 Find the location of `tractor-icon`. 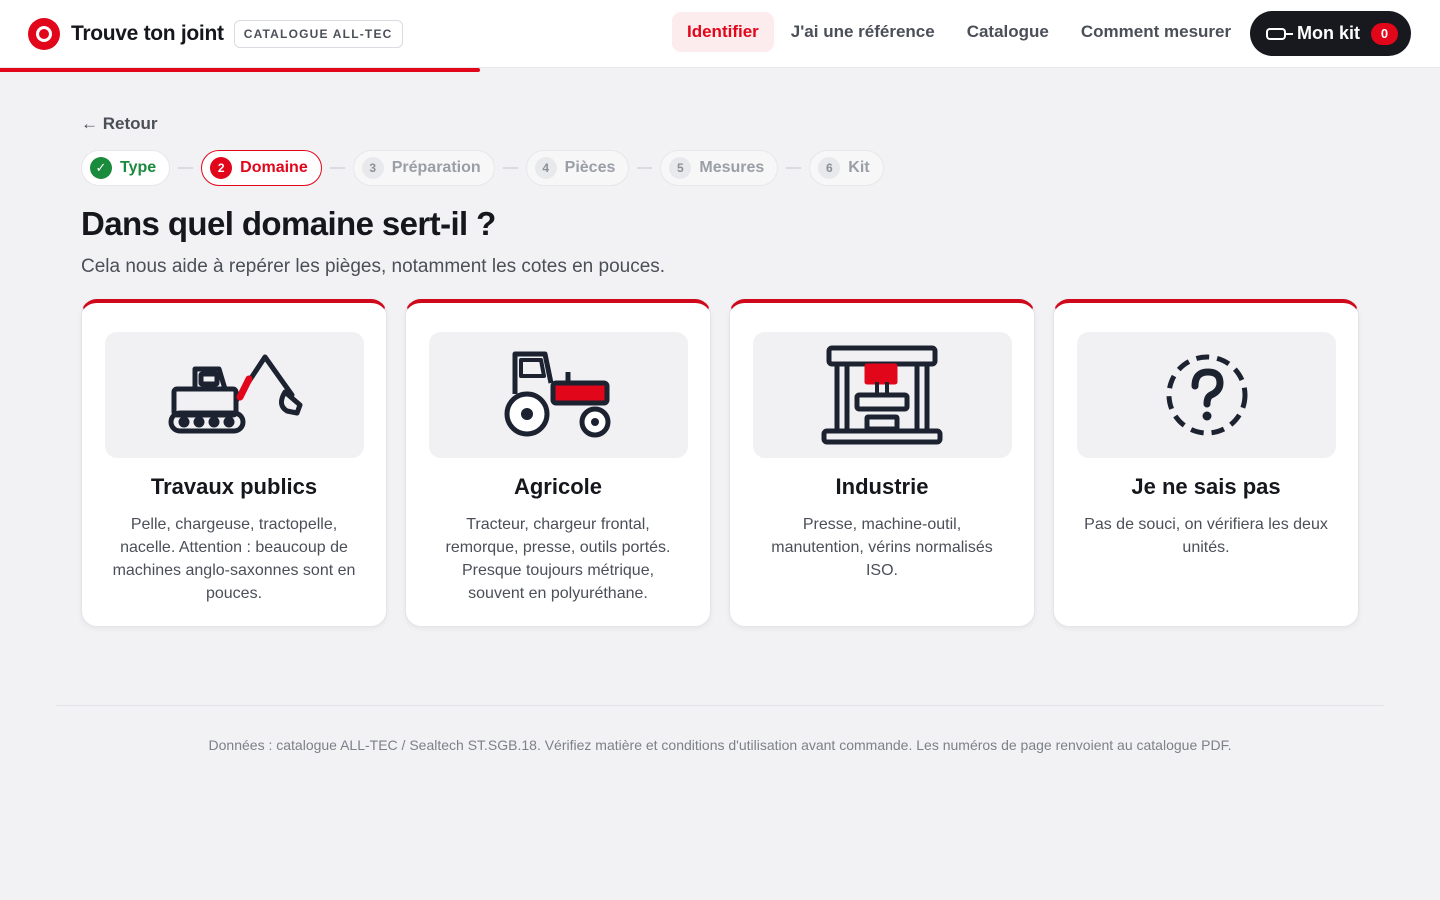

tractor-icon is located at coordinates (557, 394).